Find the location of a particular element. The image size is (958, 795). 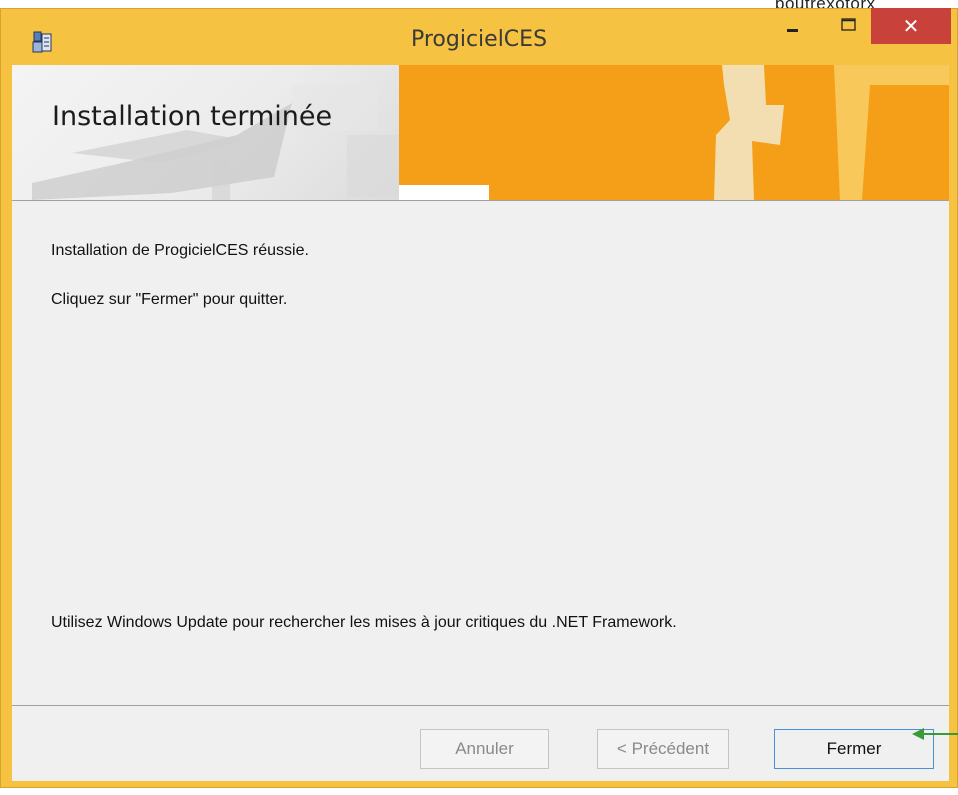

success-message: Installation de ProgicielCES réussie. is located at coordinates (180, 250).